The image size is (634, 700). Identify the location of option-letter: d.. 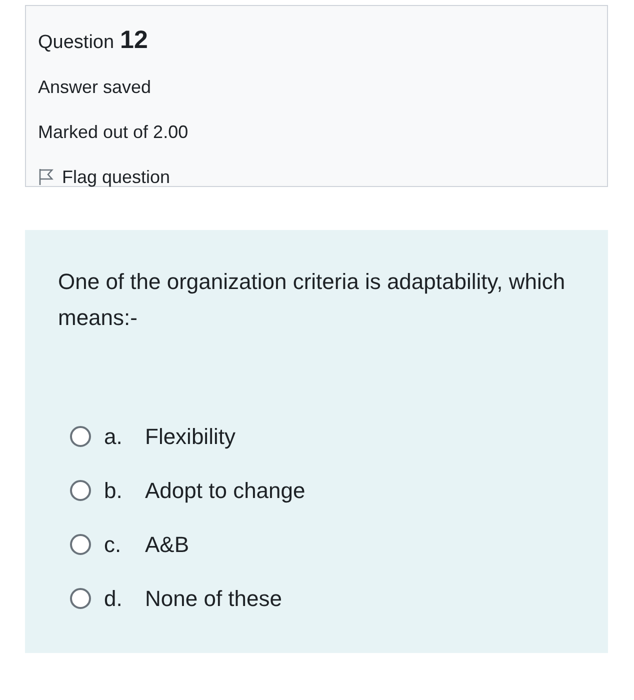
(114, 598).